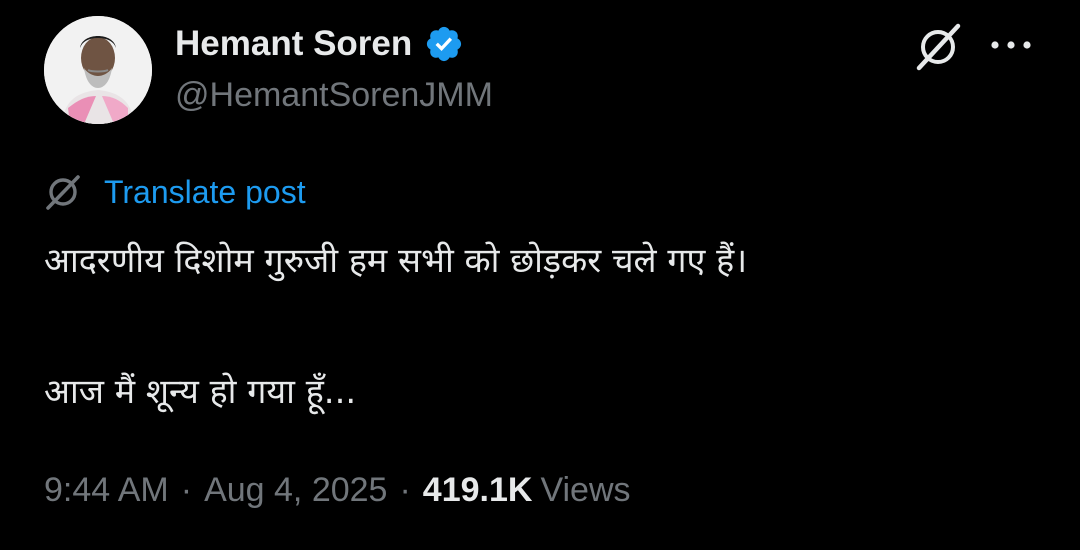 The height and width of the screenshot is (550, 1080). I want to click on more-horizontal-icon, so click(1011, 45).